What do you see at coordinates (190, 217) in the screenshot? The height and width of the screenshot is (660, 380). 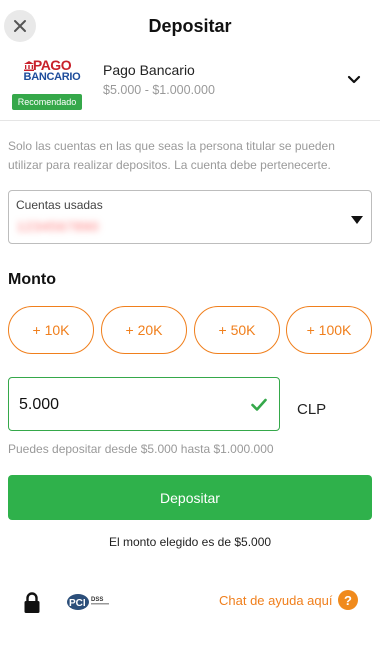 I see `account-select: Cuentas usadas 1234567890` at bounding box center [190, 217].